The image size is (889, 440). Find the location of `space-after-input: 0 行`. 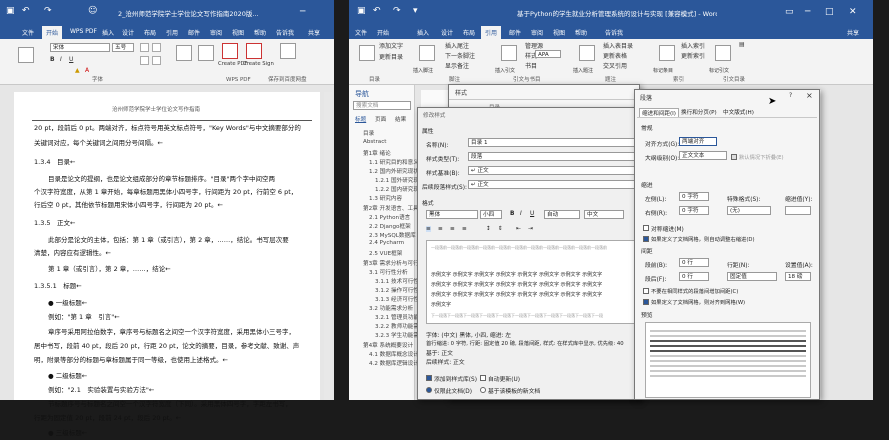

space-after-input: 0 行 is located at coordinates (694, 276).